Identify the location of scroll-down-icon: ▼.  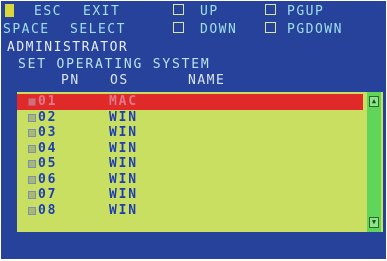
(374, 222).